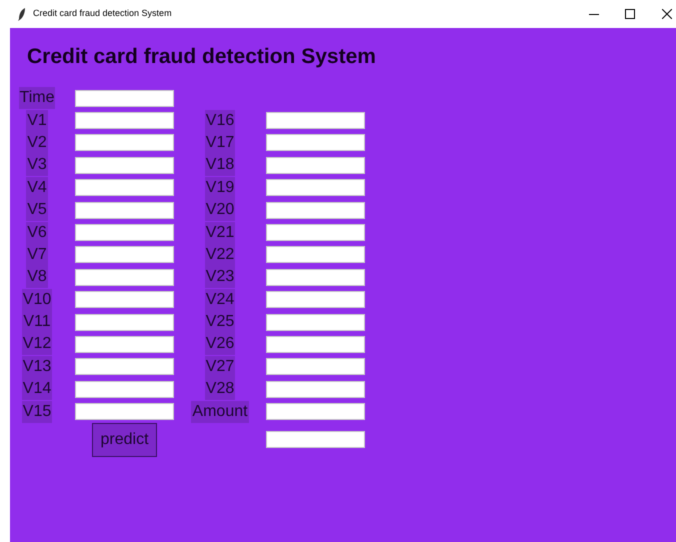 The height and width of the screenshot is (542, 676). Describe the element at coordinates (220, 165) in the screenshot. I see `field-label: V18` at that location.